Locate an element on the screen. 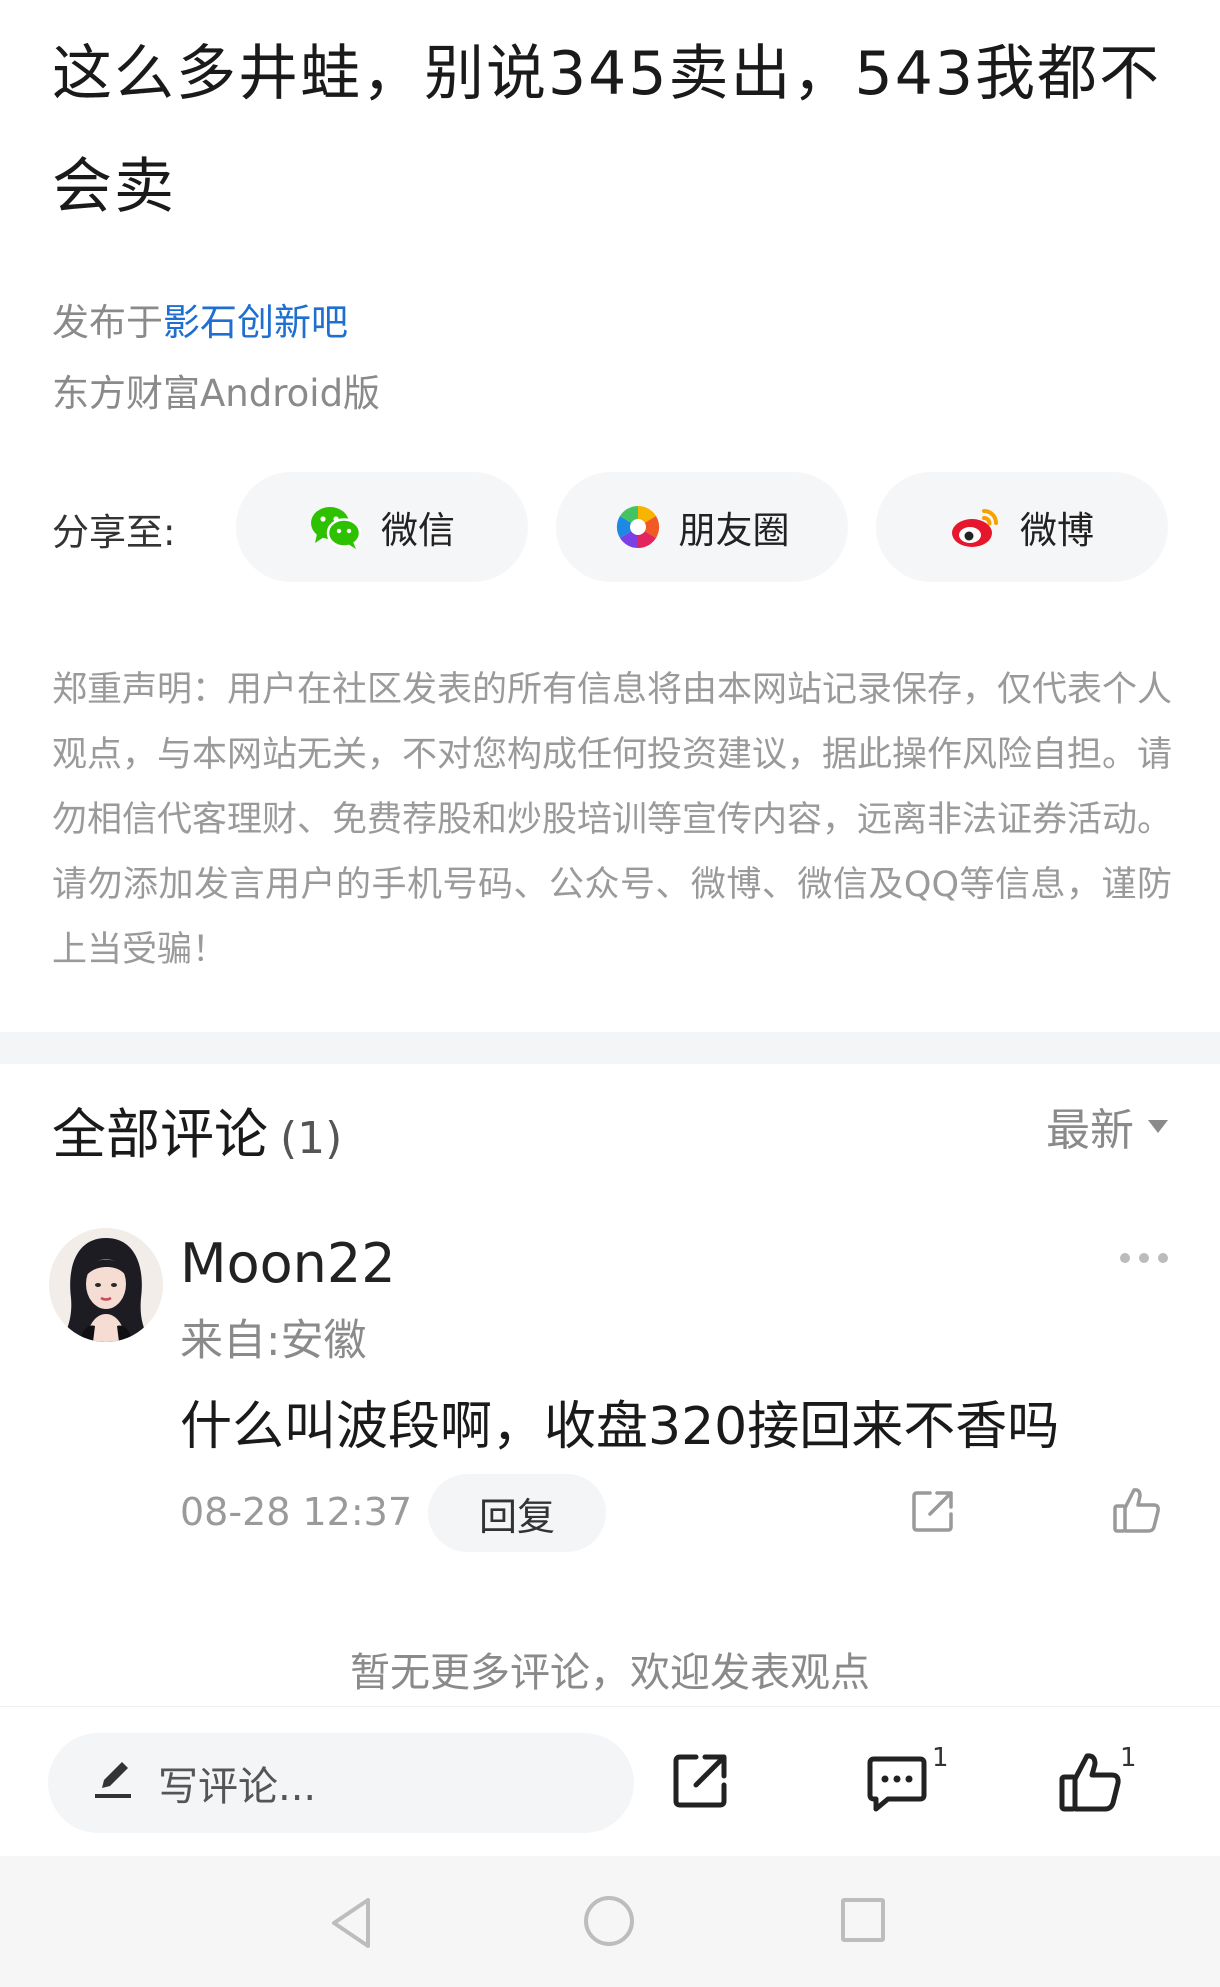 This screenshot has height=1987, width=1220. more-options-icon is located at coordinates (1144, 1258).